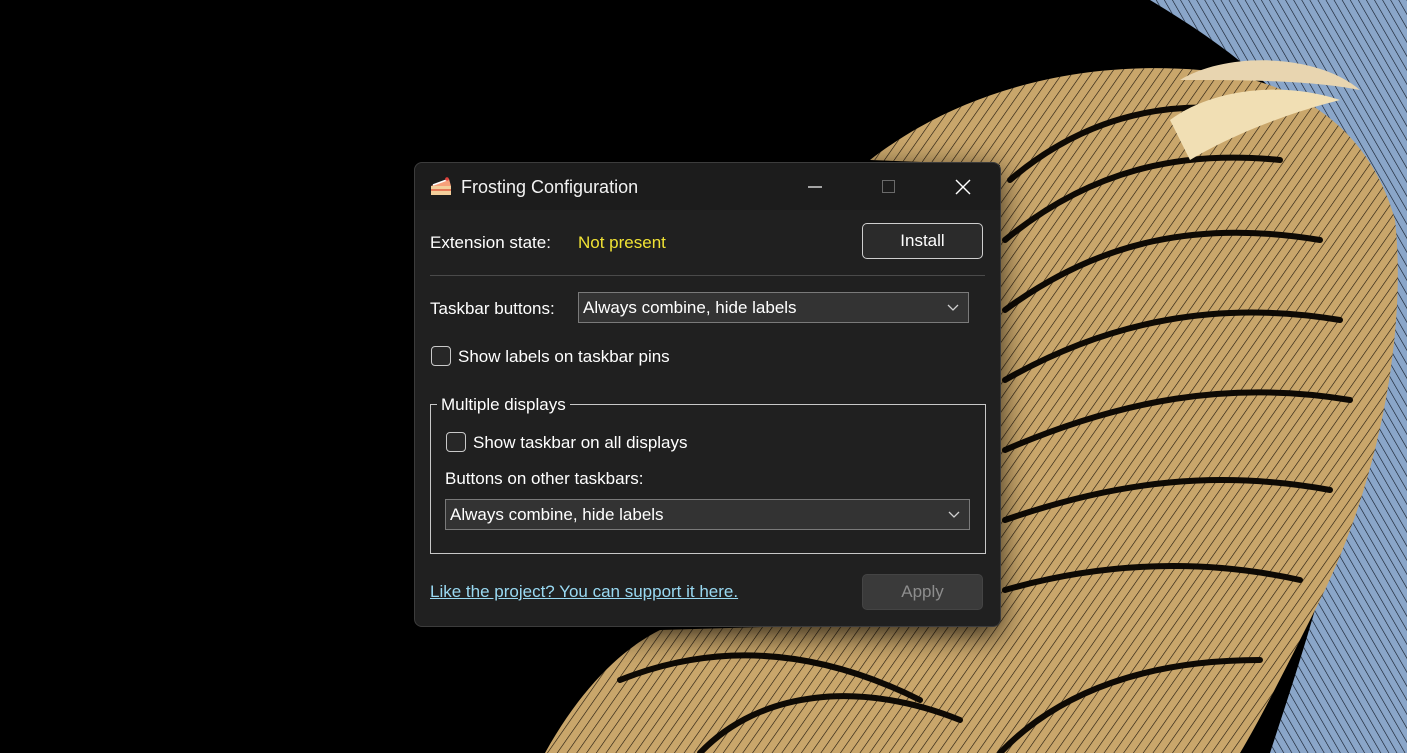  I want to click on cake-slice-icon, so click(441, 186).